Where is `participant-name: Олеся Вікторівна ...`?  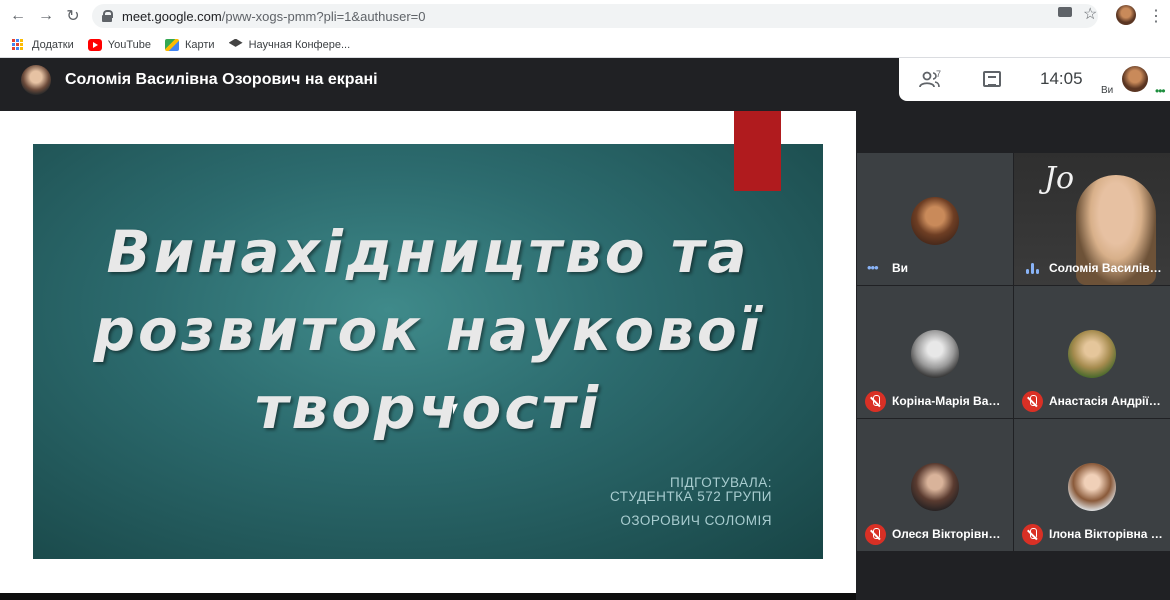 participant-name: Олеся Вікторівна ... is located at coordinates (949, 534).